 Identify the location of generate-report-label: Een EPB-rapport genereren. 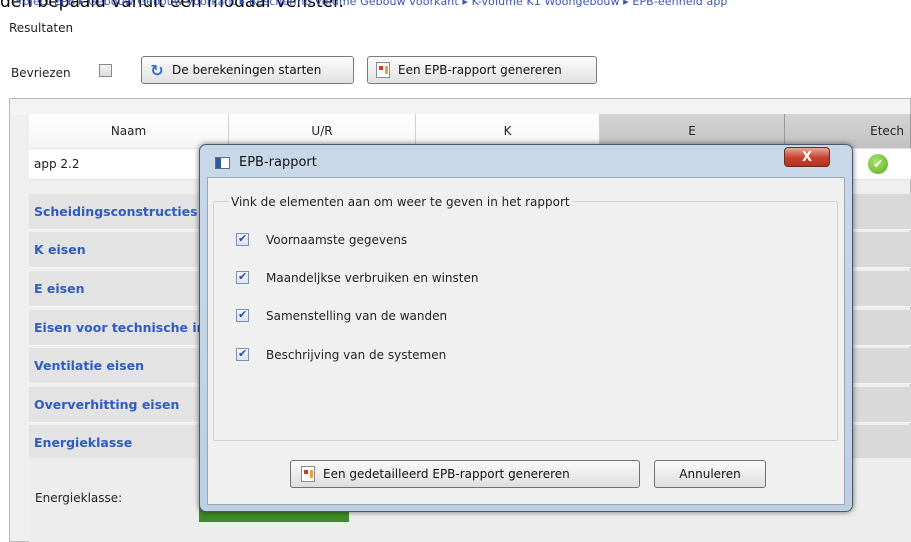
(480, 70).